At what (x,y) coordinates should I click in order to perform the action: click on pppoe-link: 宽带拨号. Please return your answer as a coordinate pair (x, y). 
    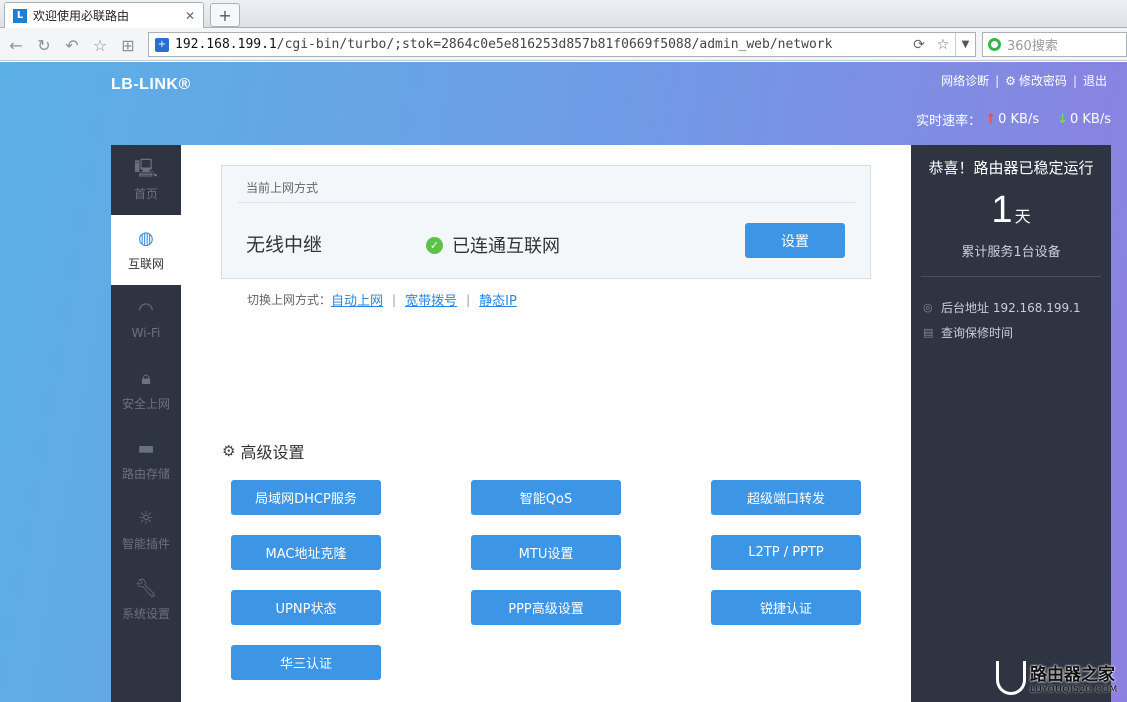
    Looking at the image, I should click on (431, 299).